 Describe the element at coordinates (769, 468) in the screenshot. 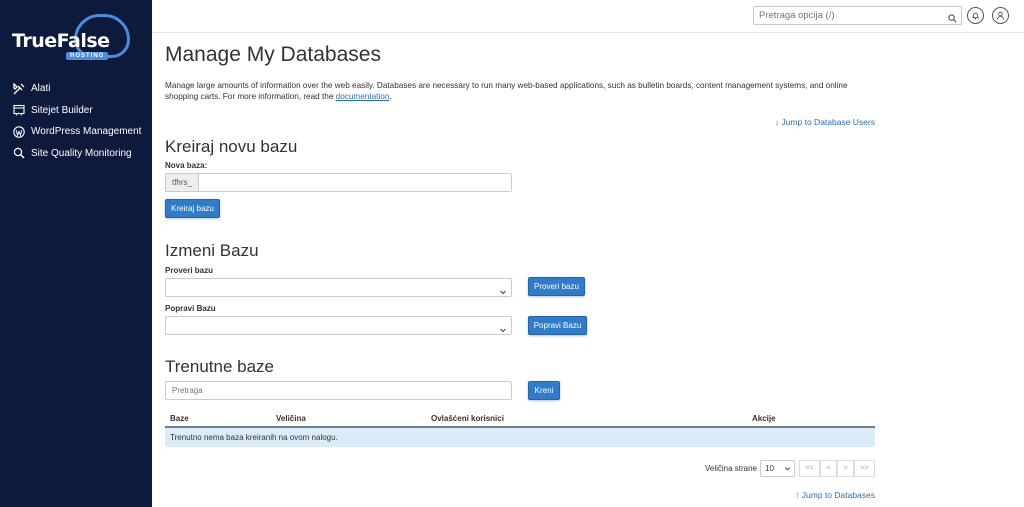

I see `page-size-value: 10` at that location.